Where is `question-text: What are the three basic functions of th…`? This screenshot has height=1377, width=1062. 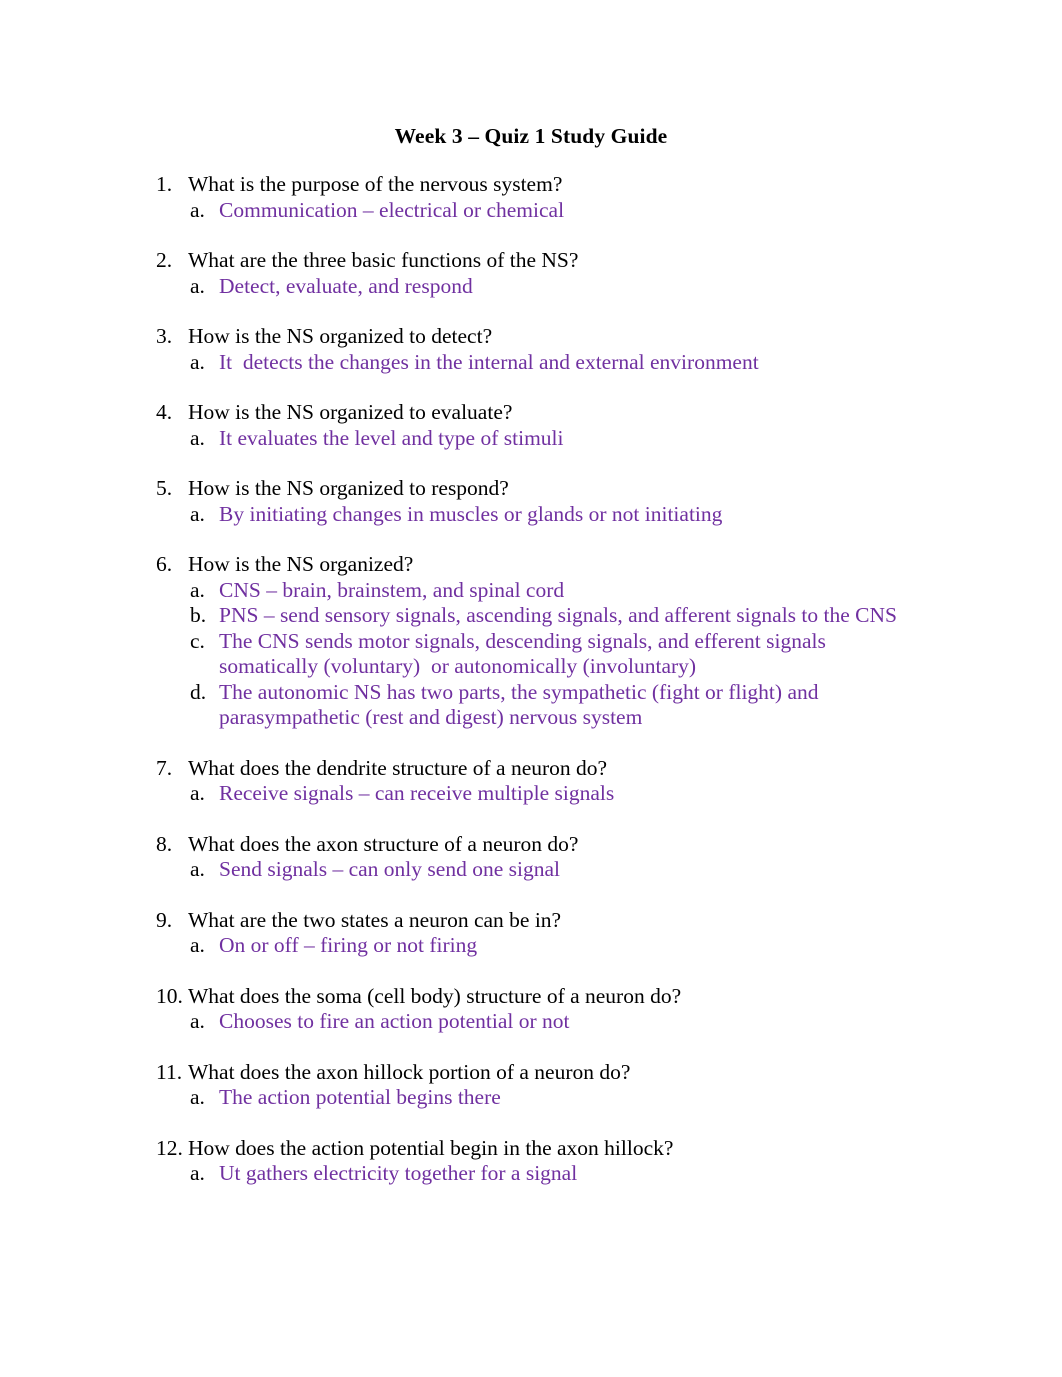 question-text: What are the three basic functions of th… is located at coordinates (383, 260).